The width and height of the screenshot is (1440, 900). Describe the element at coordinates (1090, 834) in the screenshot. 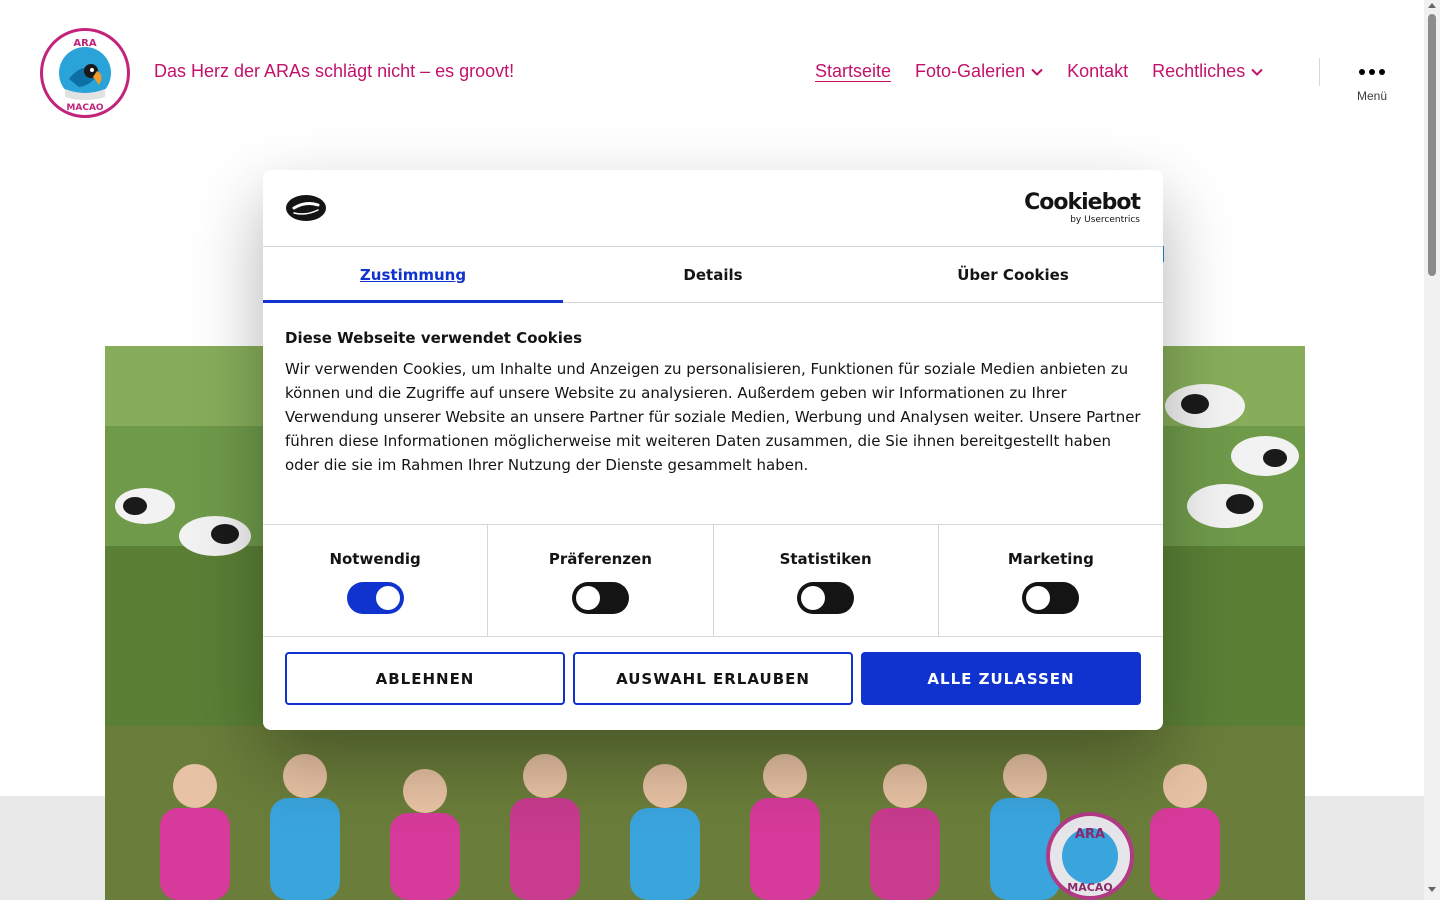

I see `drum-text-top: ARA` at that location.